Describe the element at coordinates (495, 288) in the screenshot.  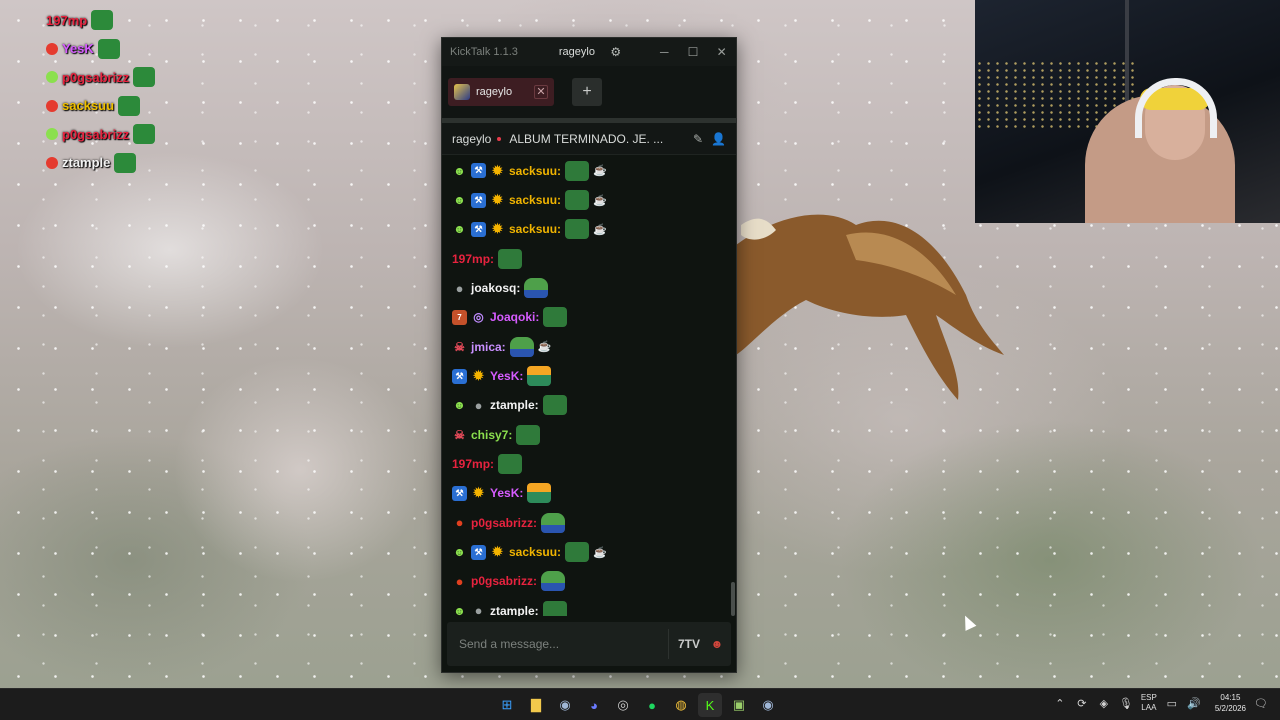
I see `chat-username: joakosq:` at that location.